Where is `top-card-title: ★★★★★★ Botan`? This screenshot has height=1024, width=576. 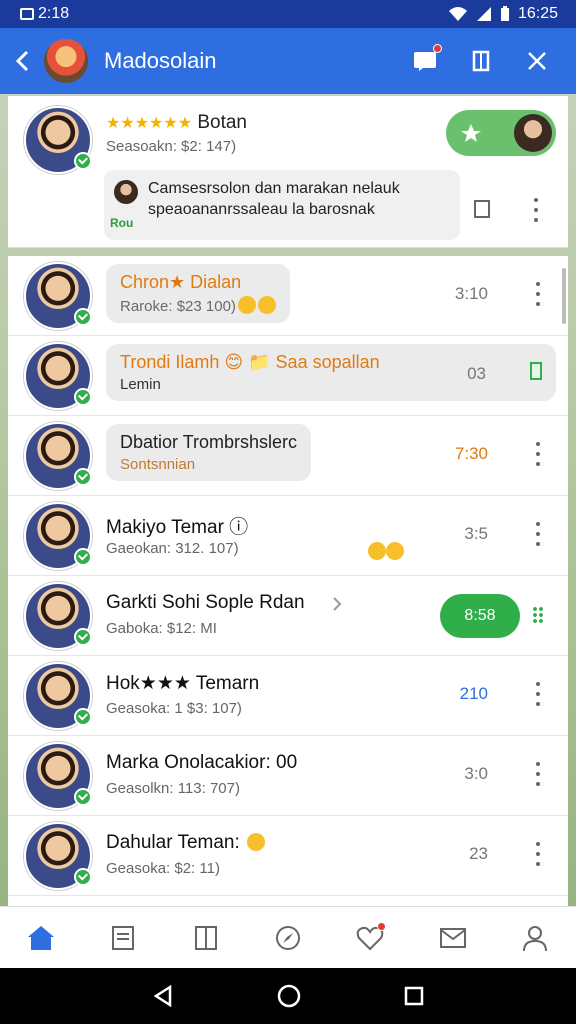
top-card-title: ★★★★★★ Botan is located at coordinates (176, 123).